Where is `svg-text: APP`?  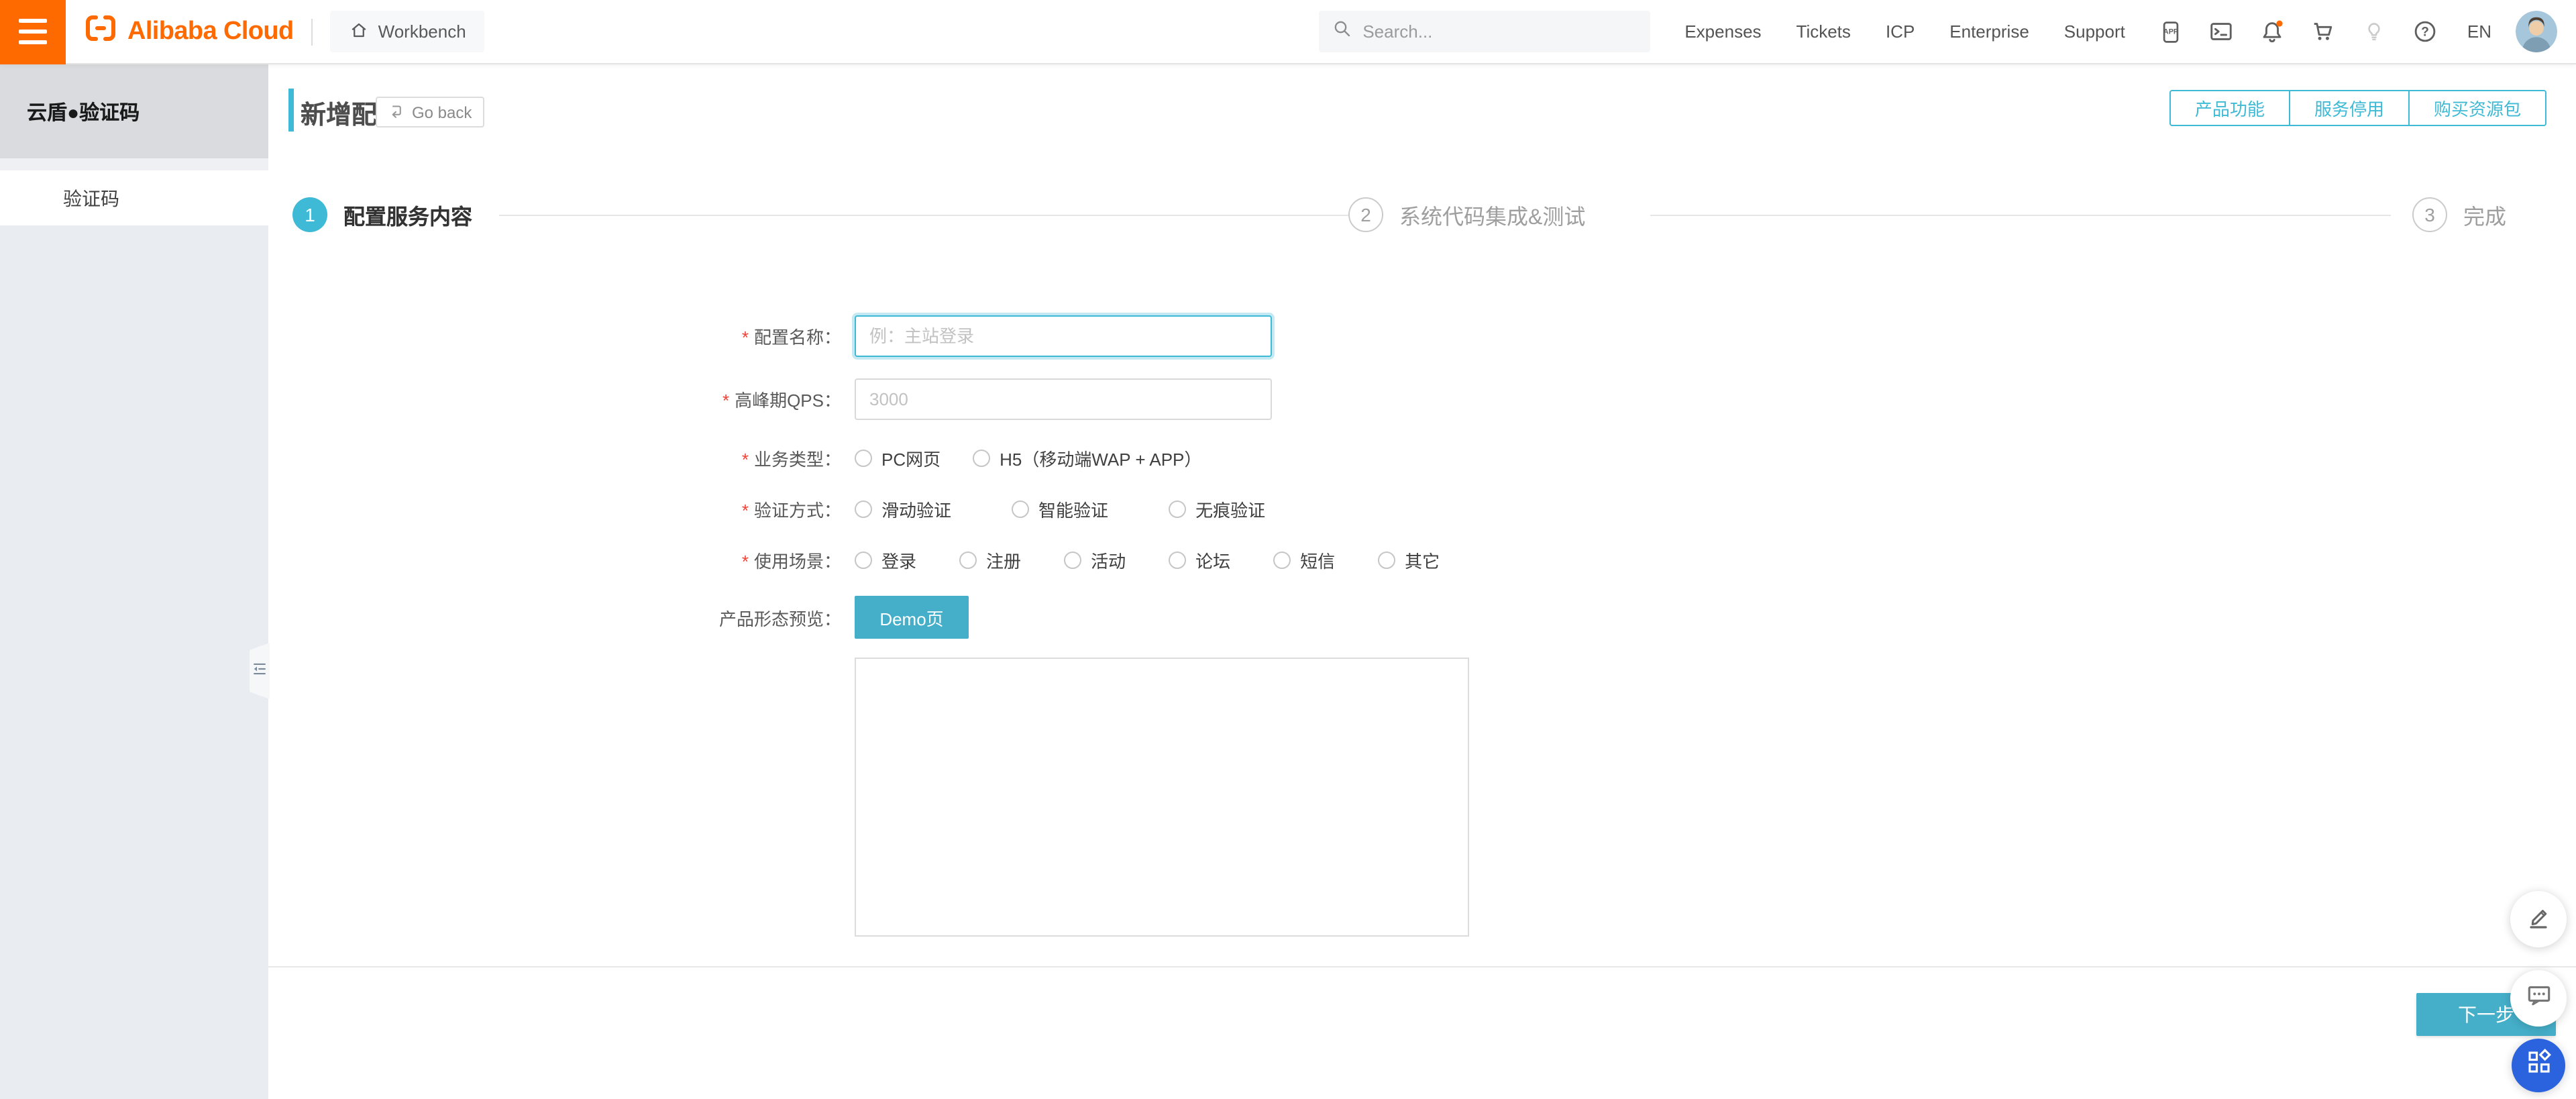 svg-text: APP is located at coordinates (2170, 32).